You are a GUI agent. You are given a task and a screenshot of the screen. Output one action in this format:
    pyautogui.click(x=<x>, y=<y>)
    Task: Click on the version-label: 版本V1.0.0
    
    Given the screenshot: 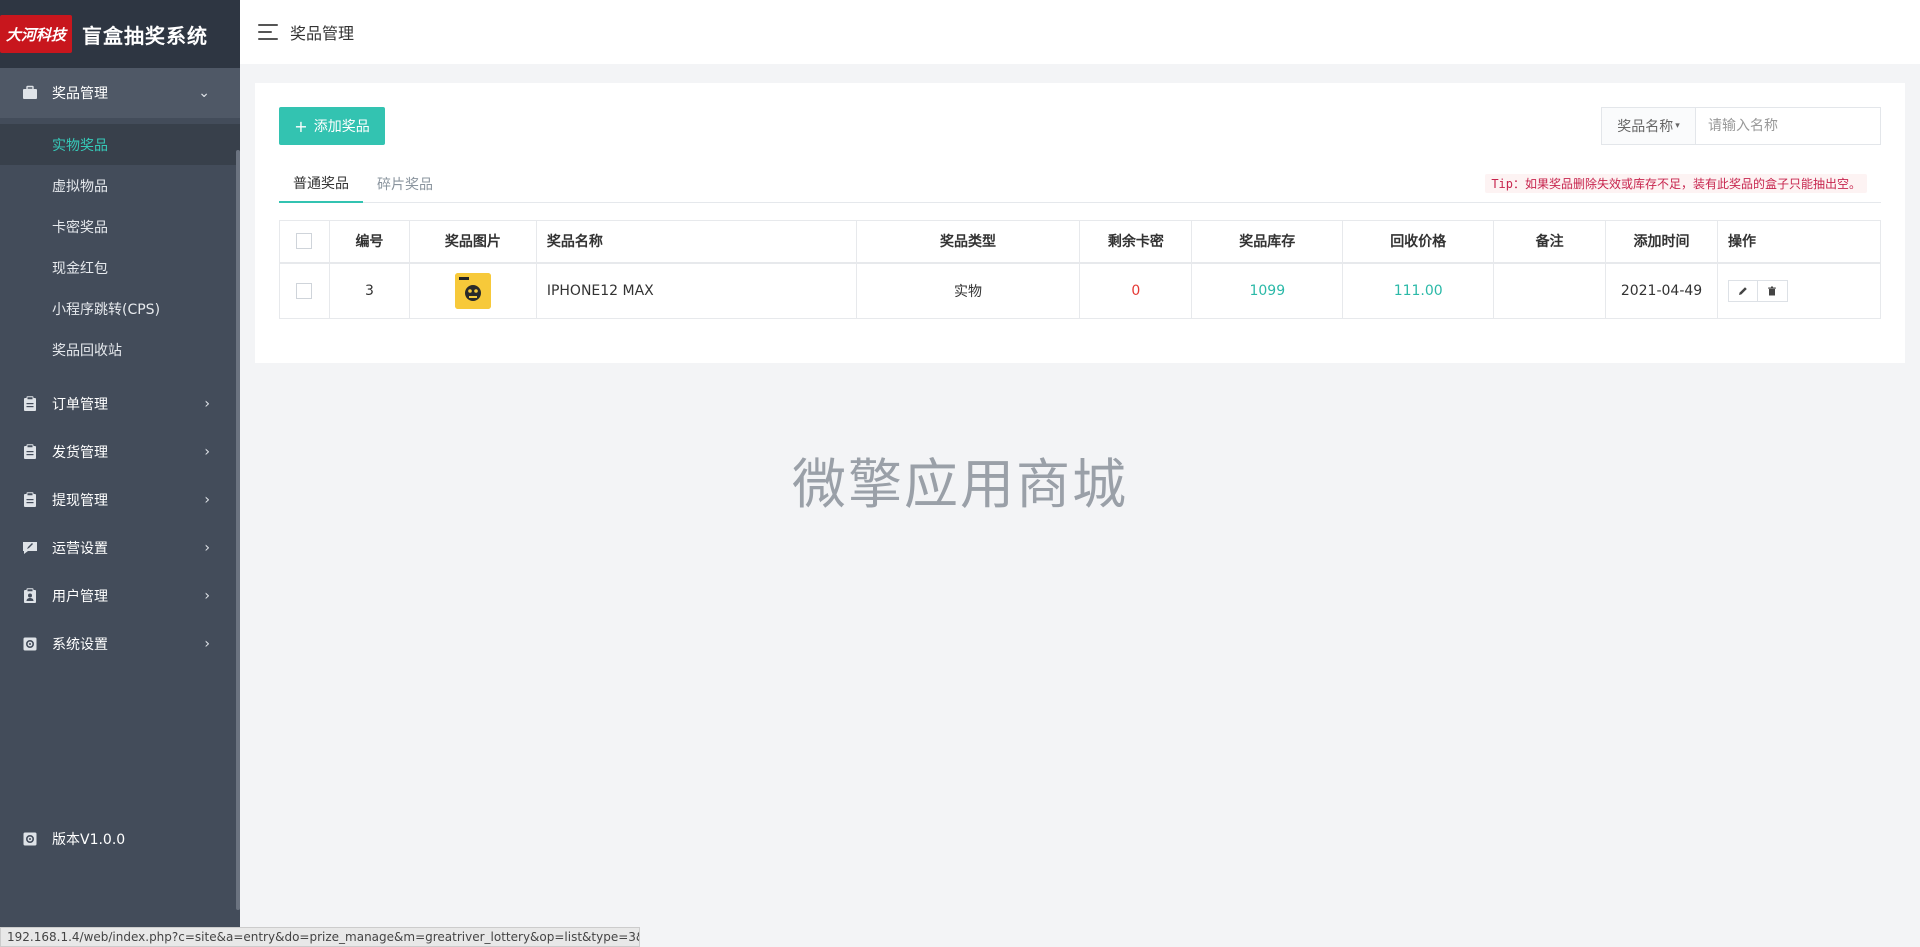 What is the action you would take?
    pyautogui.click(x=89, y=840)
    